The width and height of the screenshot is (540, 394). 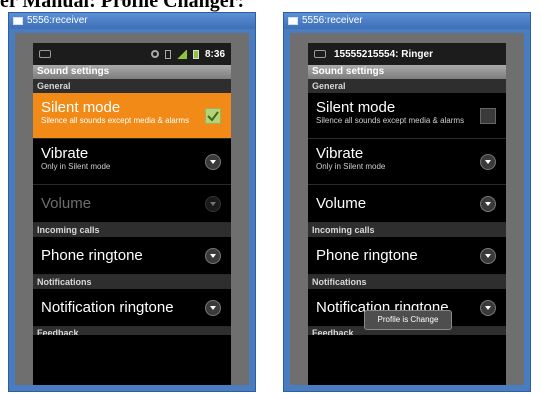 I want to click on signal-icon, so click(x=181, y=54).